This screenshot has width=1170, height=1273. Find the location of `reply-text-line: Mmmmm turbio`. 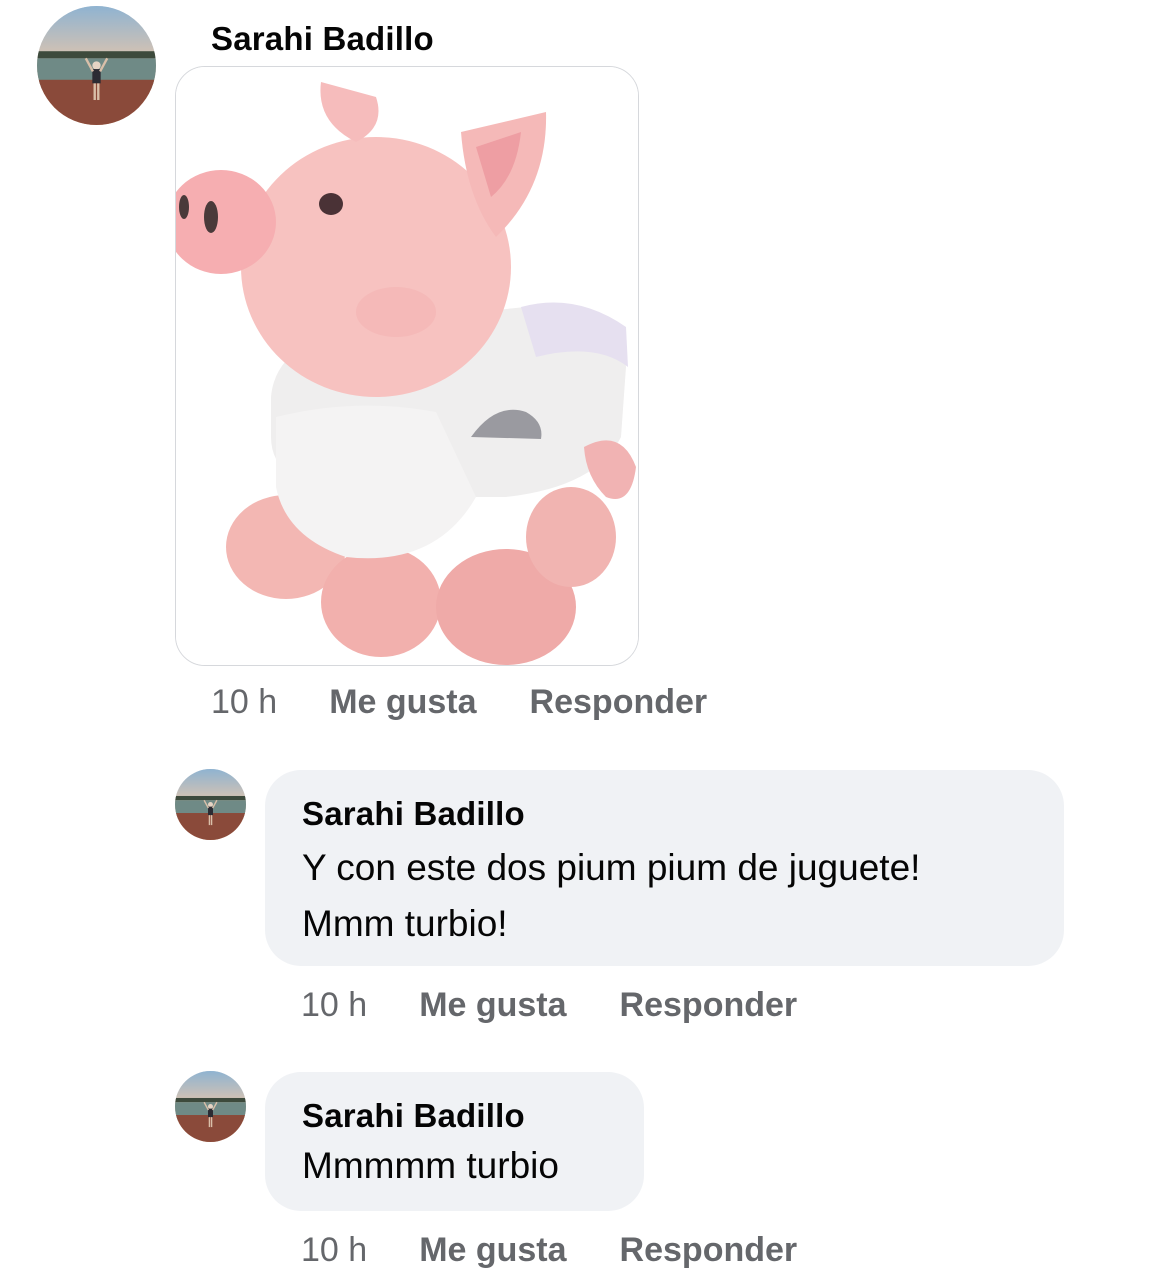

reply-text-line: Mmmmm turbio is located at coordinates (430, 1165).